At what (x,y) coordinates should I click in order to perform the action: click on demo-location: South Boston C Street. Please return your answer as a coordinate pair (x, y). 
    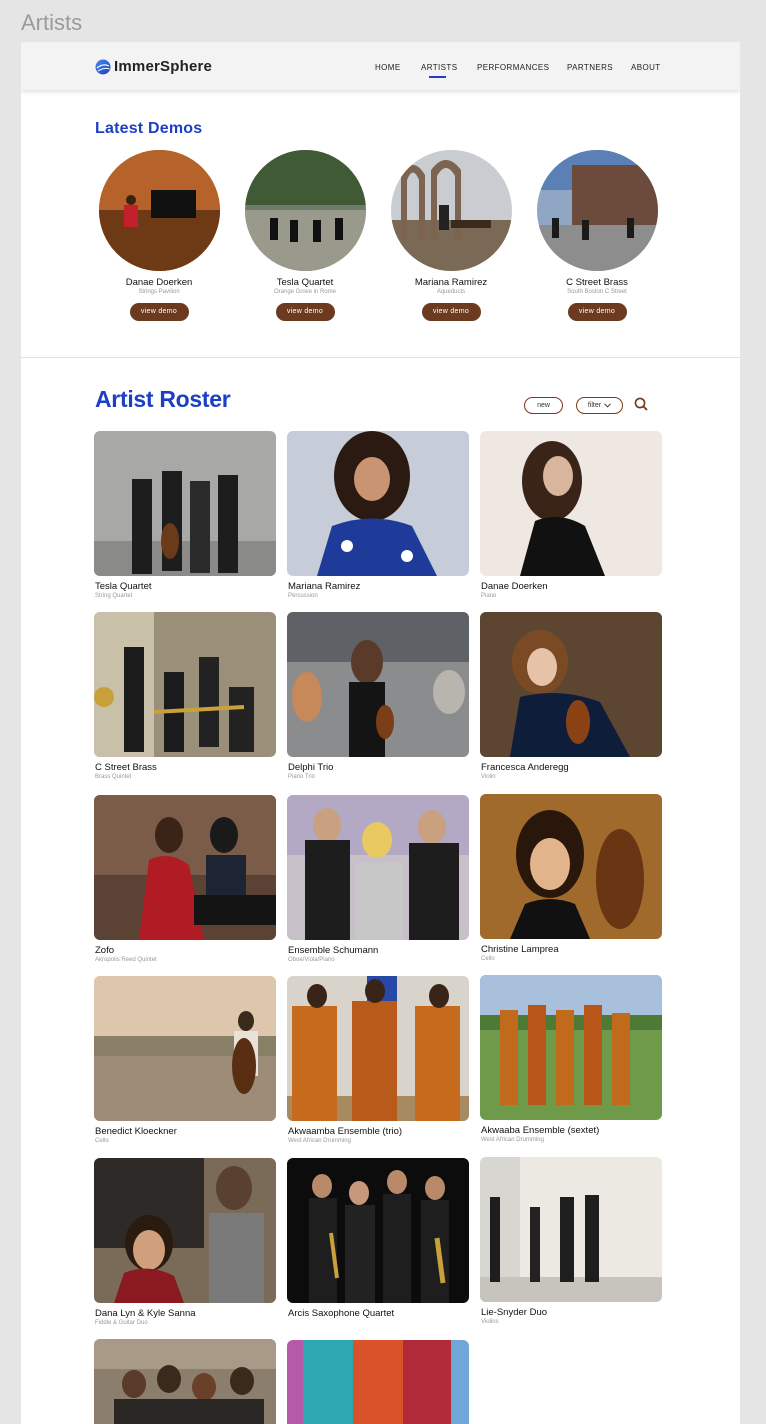
    Looking at the image, I should click on (597, 292).